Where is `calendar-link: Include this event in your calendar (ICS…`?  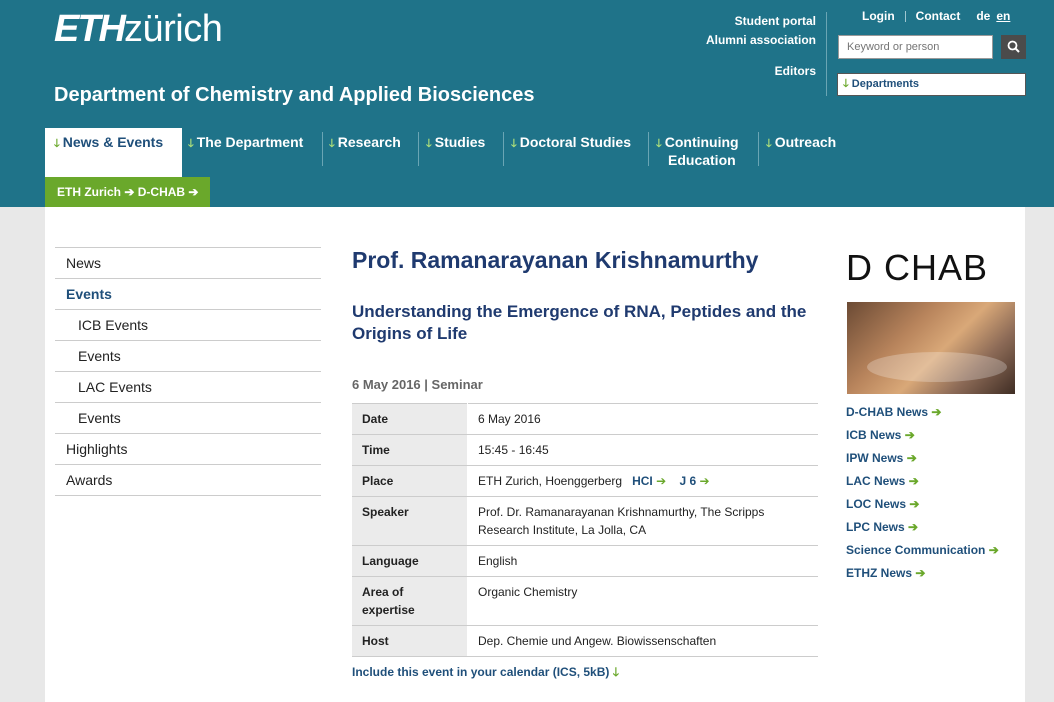 calendar-link: Include this event in your calendar (ICS… is located at coordinates (485, 673).